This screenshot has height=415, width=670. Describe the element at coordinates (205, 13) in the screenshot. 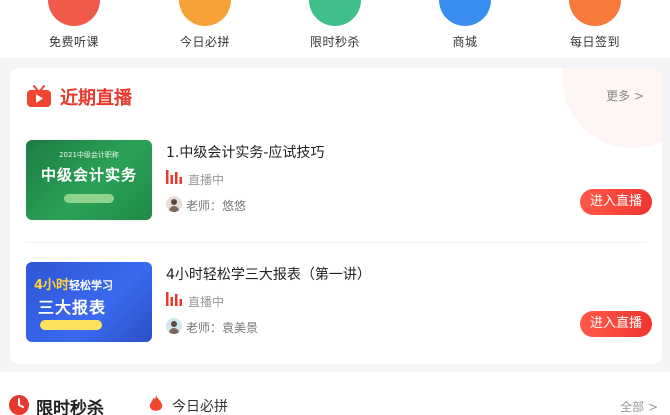

I see `group-buy-icon` at that location.